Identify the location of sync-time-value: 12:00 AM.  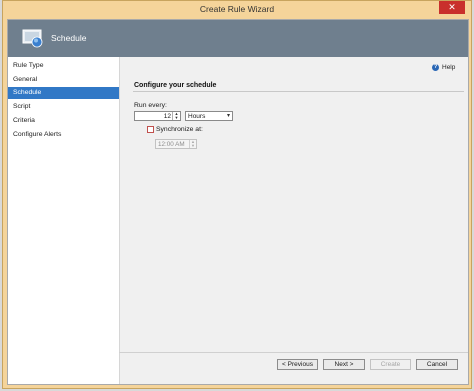
(171, 144).